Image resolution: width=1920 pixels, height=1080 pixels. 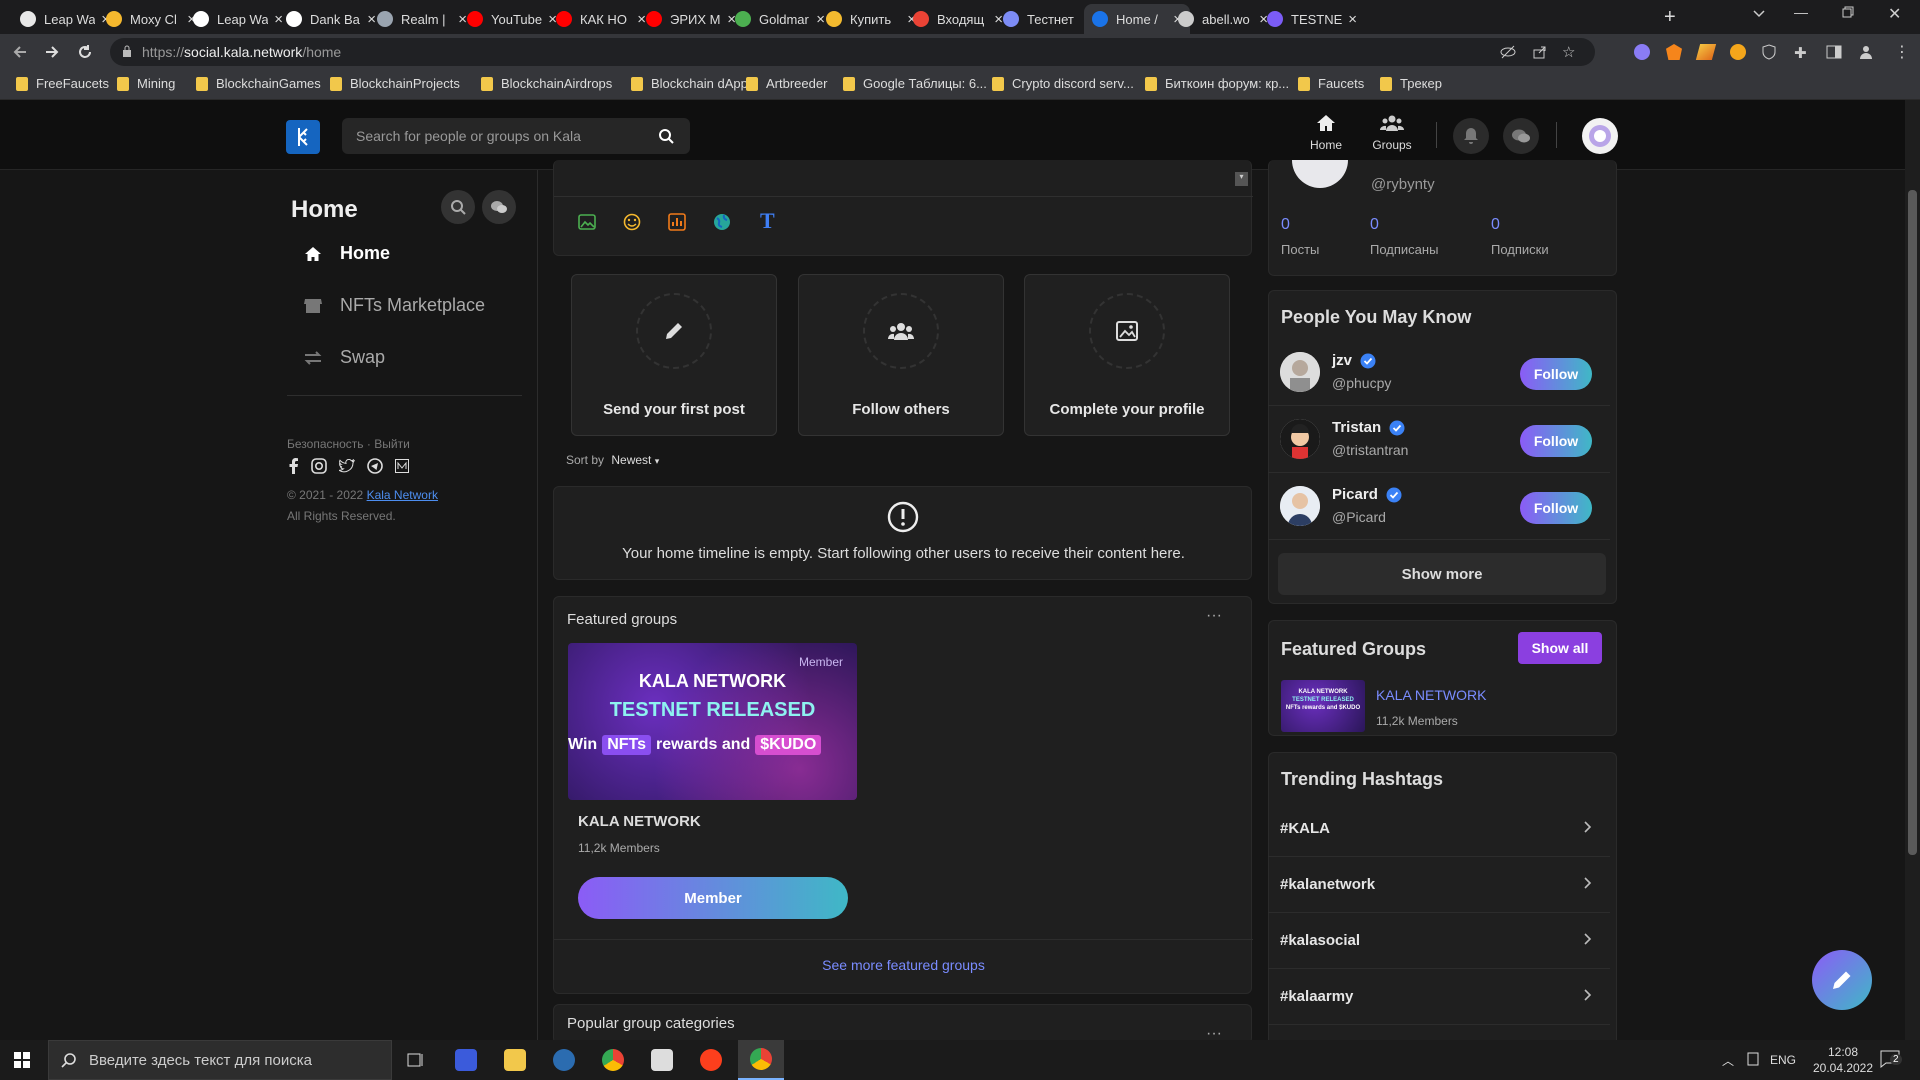 I want to click on featured-group-name: KALA NETWORK, so click(x=1431, y=695).